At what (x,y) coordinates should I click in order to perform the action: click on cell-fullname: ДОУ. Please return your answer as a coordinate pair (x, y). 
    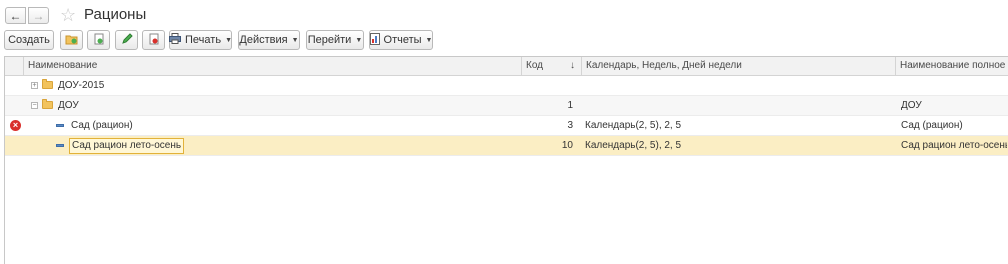
    Looking at the image, I should click on (911, 105).